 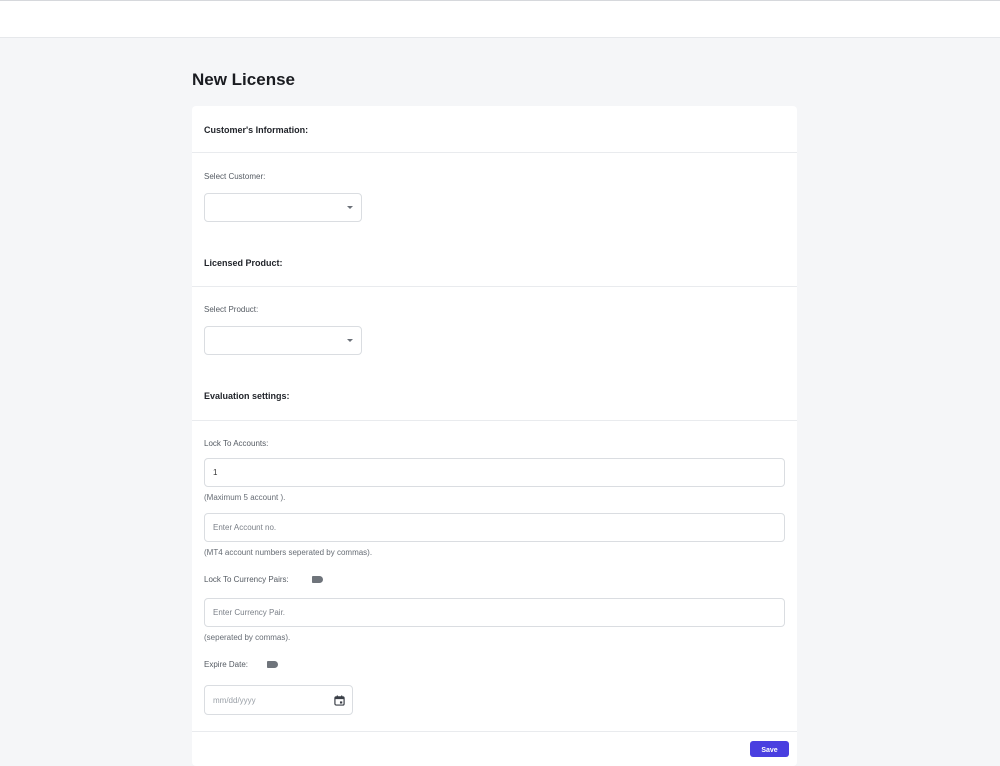 What do you see at coordinates (494, 472) in the screenshot?
I see `lock-accounts-input` at bounding box center [494, 472].